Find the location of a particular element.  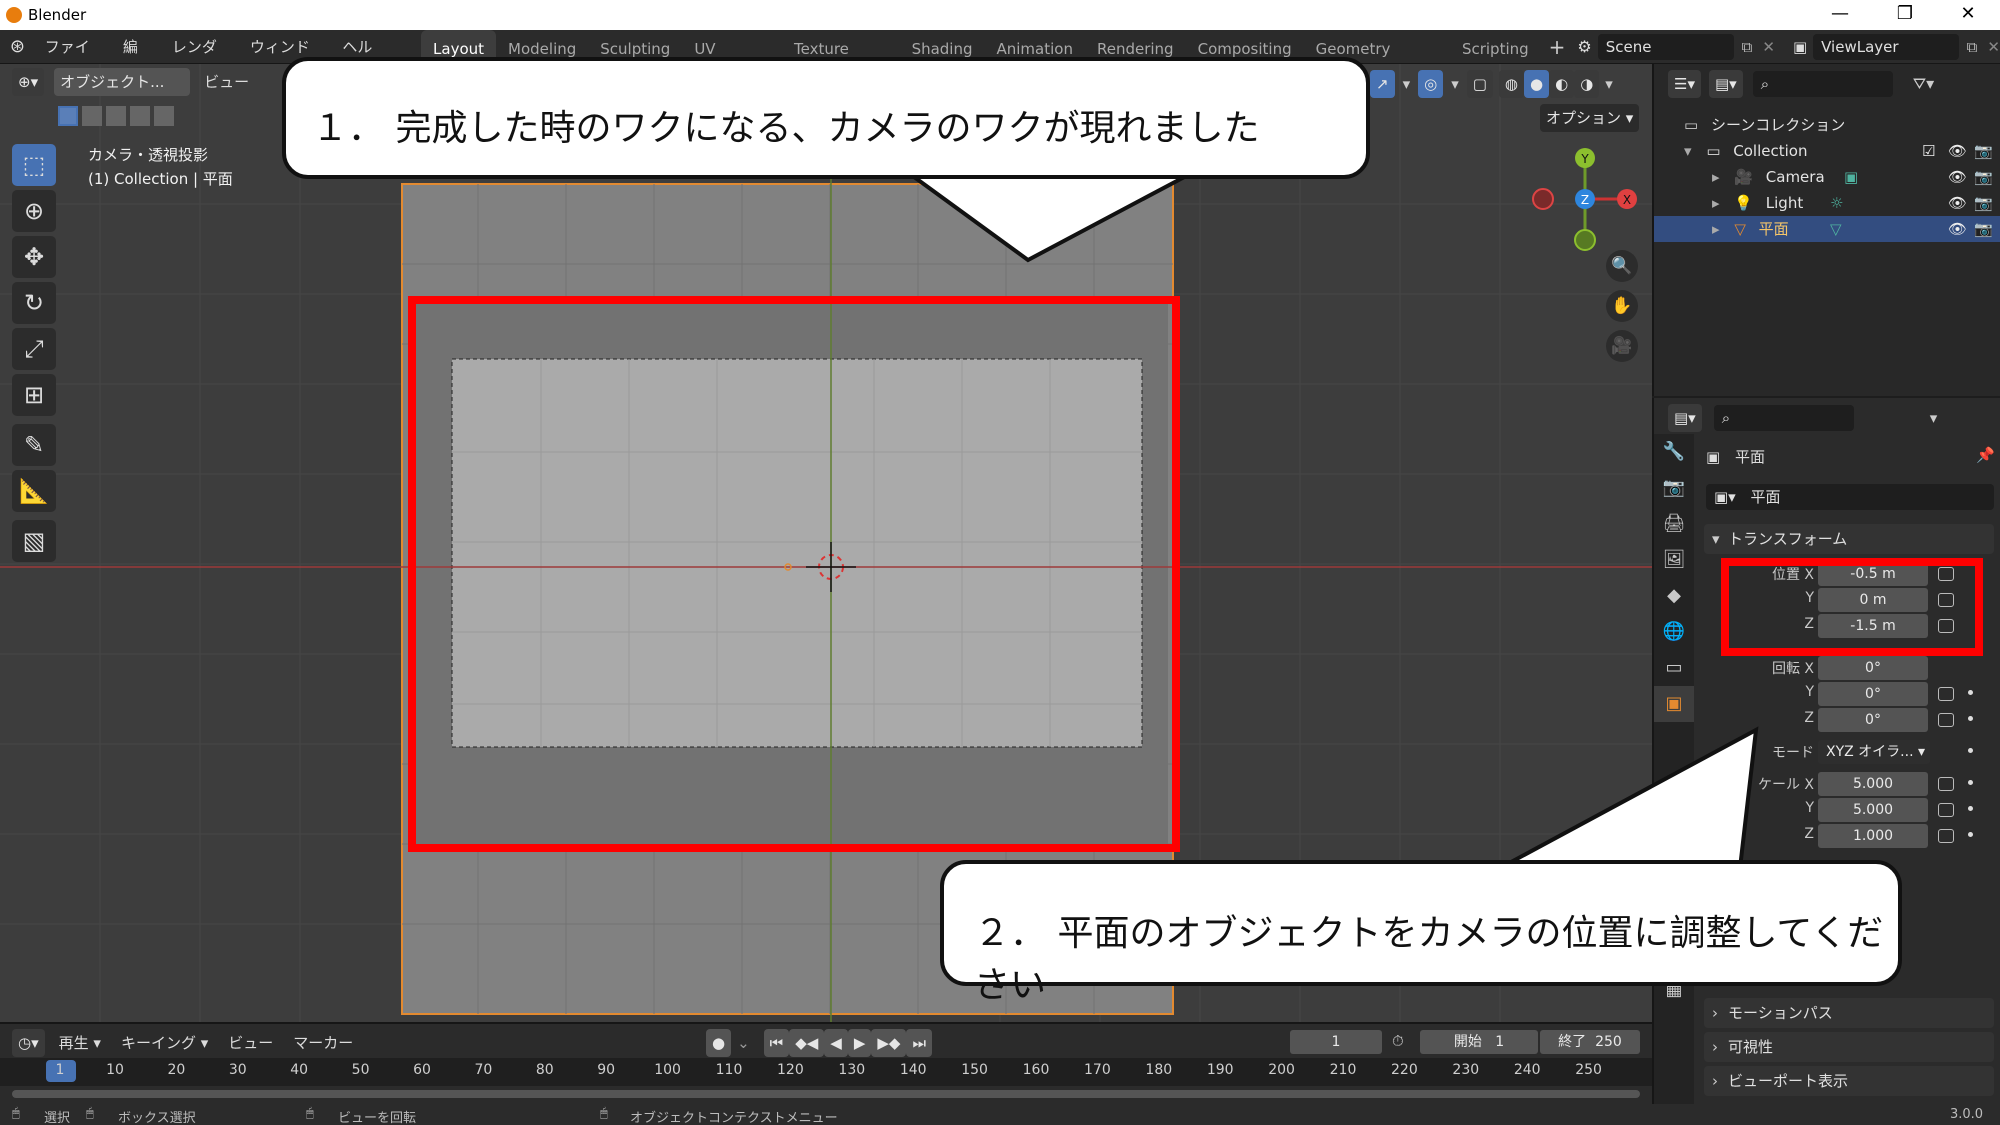

auto-key-dropdown-icon: ⌄ is located at coordinates (743, 1043).